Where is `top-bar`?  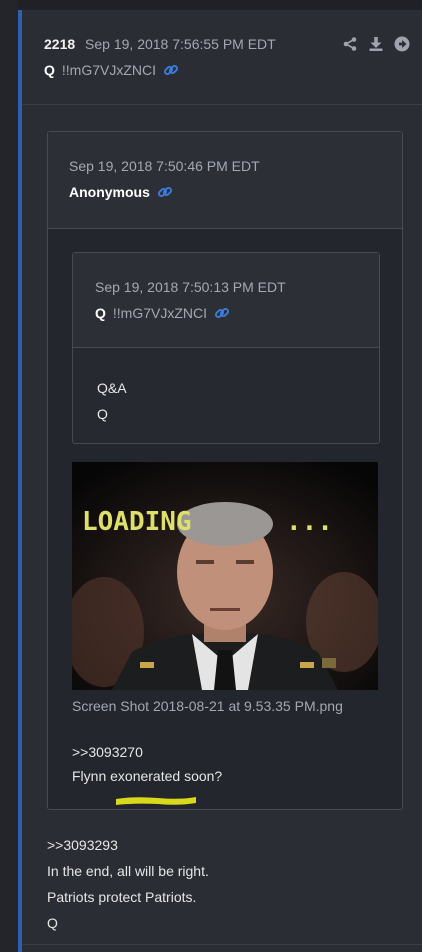
top-bar is located at coordinates (211, 5).